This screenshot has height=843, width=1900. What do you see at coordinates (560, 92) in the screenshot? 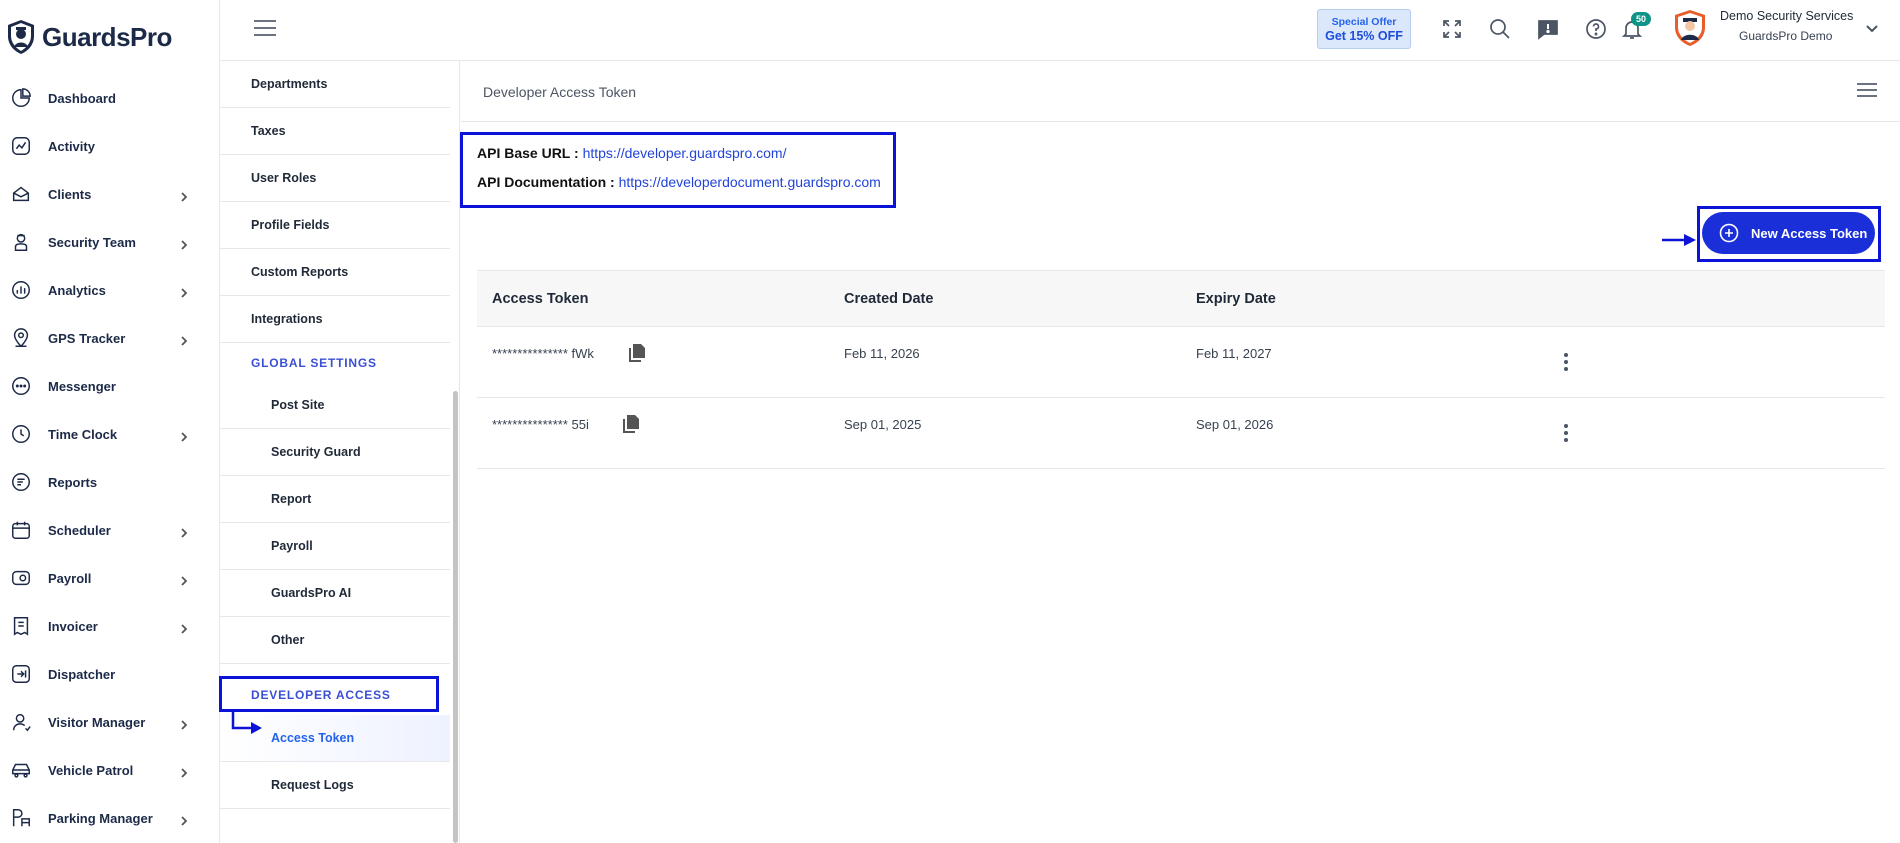
I see `page-title: Developer Access Token` at bounding box center [560, 92].